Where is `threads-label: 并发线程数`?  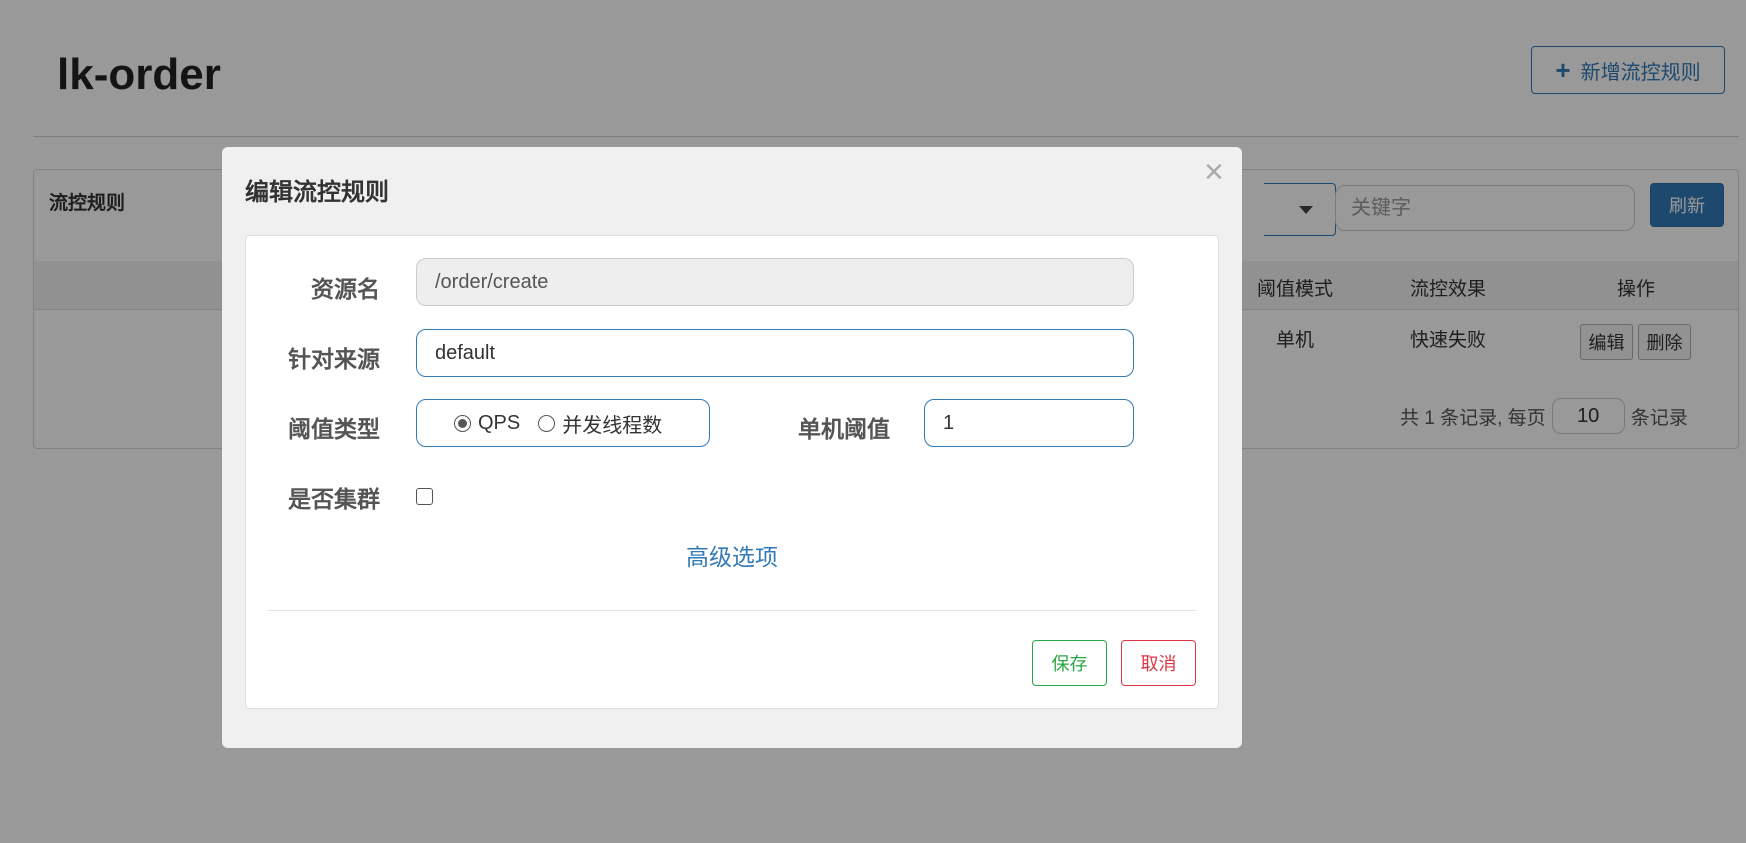
threads-label: 并发线程数 is located at coordinates (612, 425).